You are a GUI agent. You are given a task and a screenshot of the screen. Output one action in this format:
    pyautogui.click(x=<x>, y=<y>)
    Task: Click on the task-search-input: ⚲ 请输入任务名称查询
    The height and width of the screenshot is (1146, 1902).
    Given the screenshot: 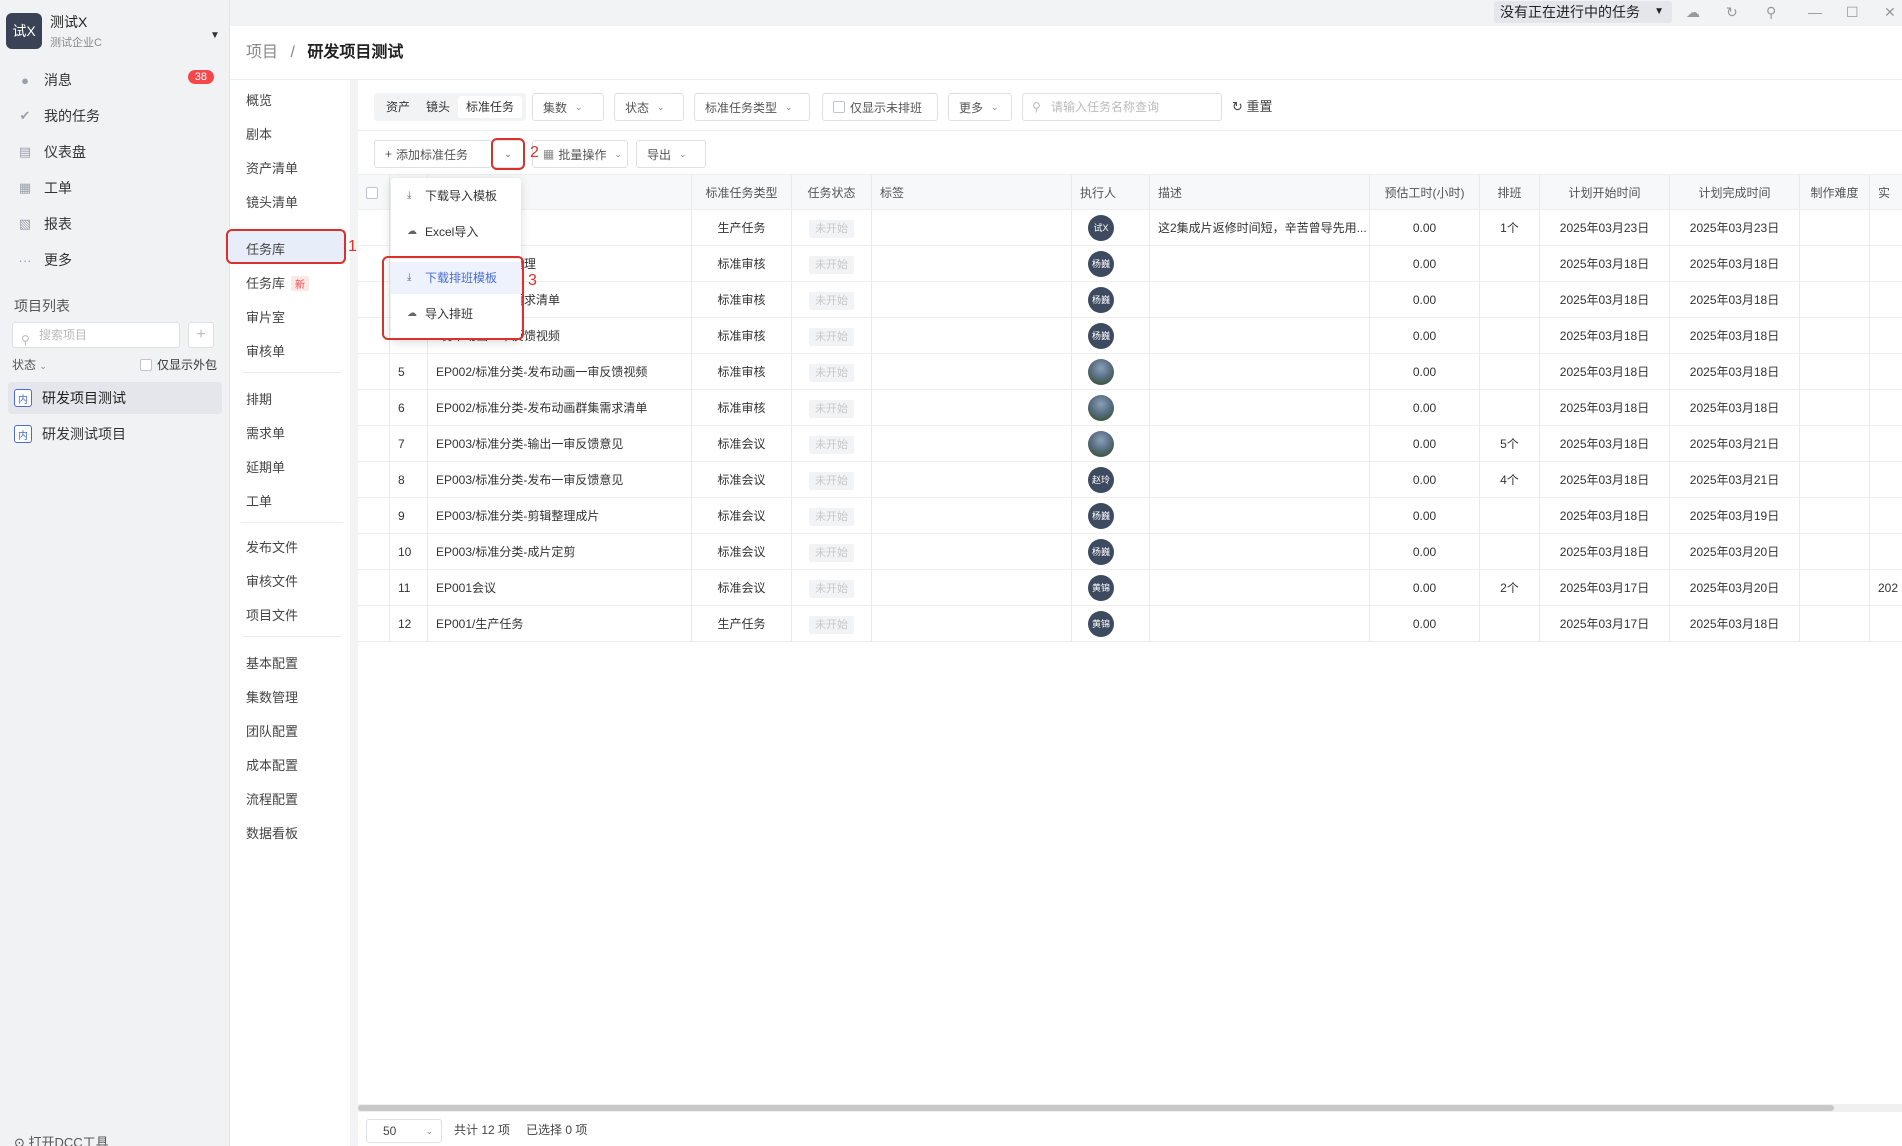 What is the action you would take?
    pyautogui.click(x=1122, y=107)
    